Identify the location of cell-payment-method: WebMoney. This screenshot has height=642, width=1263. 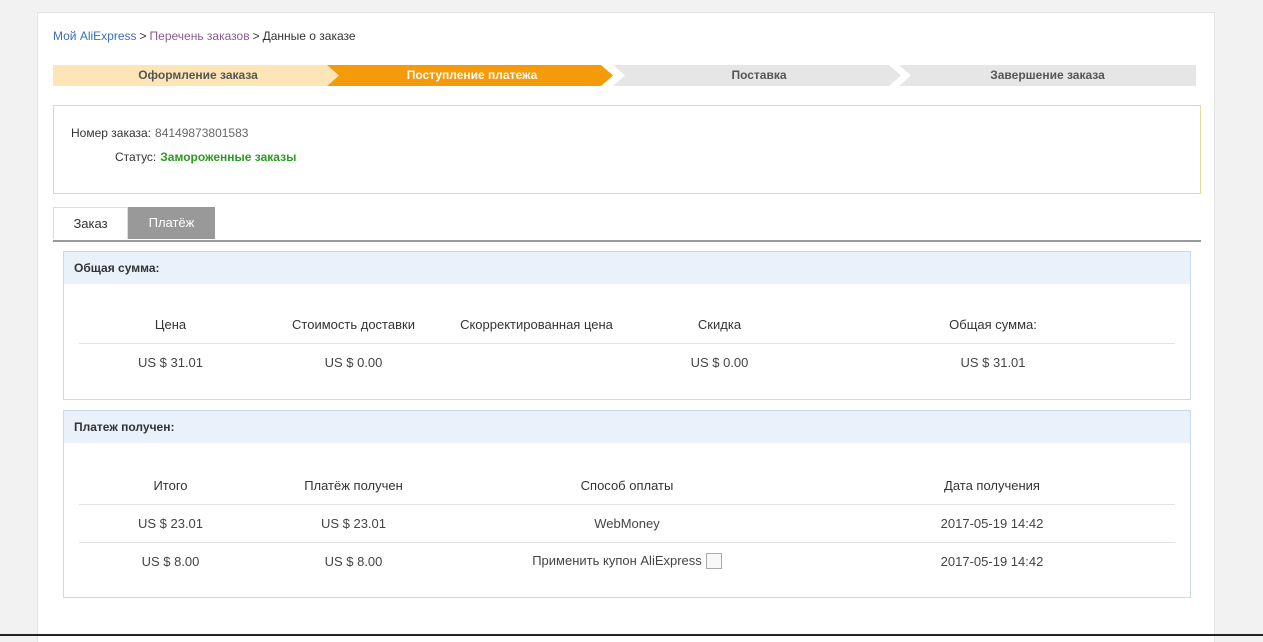
(627, 523).